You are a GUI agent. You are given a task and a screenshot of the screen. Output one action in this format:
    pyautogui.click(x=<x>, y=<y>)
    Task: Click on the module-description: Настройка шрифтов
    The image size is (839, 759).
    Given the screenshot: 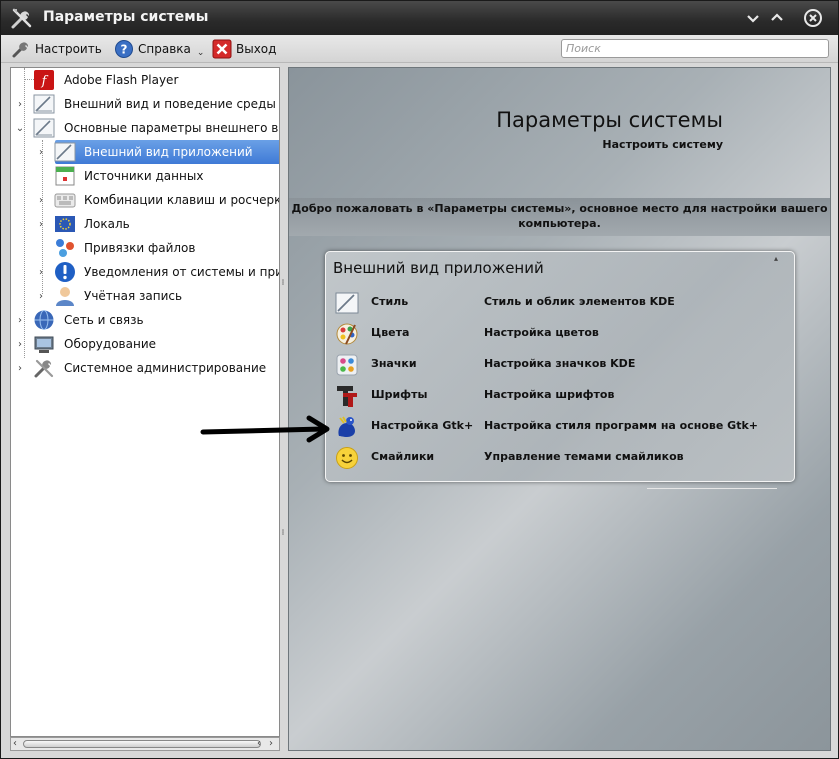 What is the action you would take?
    pyautogui.click(x=549, y=394)
    